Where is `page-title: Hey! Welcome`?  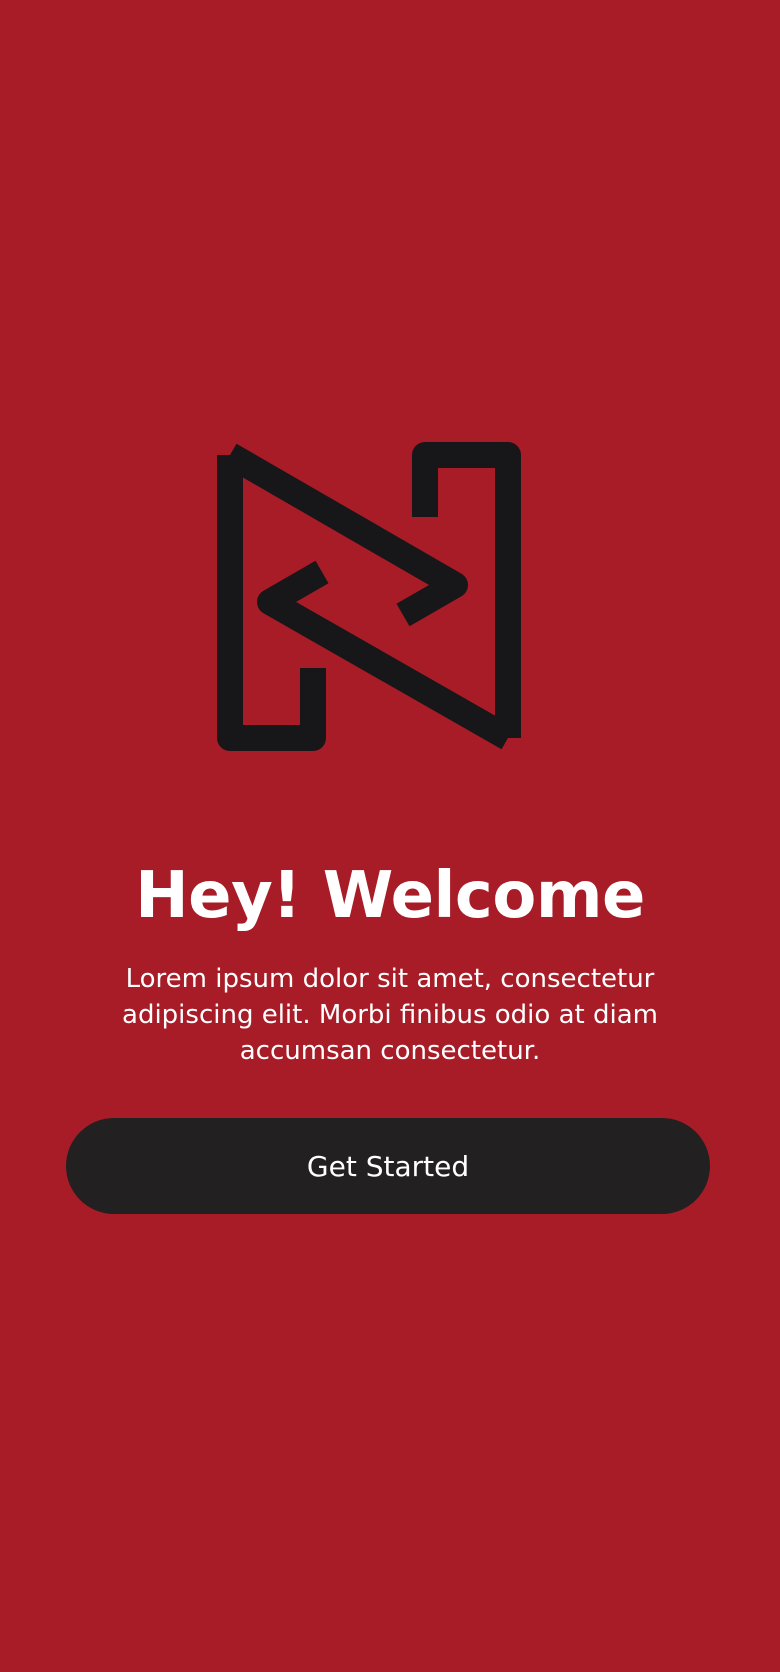
page-title: Hey! Welcome is located at coordinates (390, 896).